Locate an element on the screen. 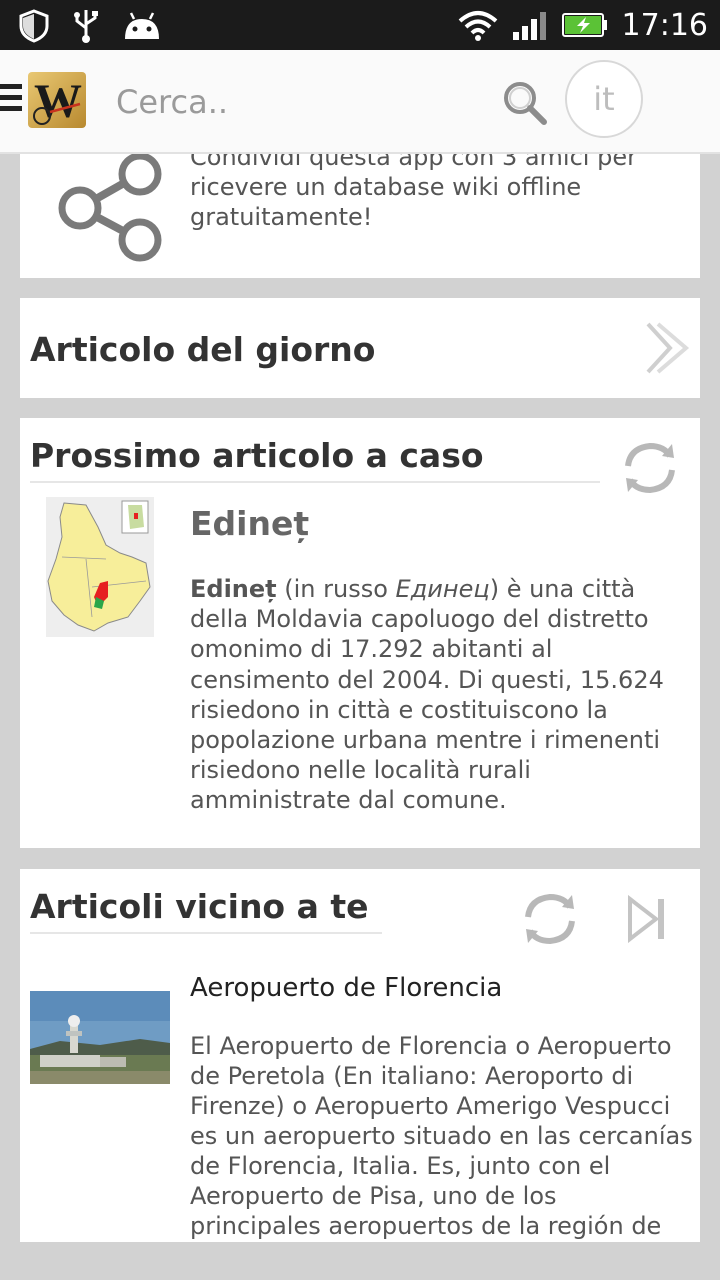 The height and width of the screenshot is (1280, 720). search-input is located at coordinates (296, 102).